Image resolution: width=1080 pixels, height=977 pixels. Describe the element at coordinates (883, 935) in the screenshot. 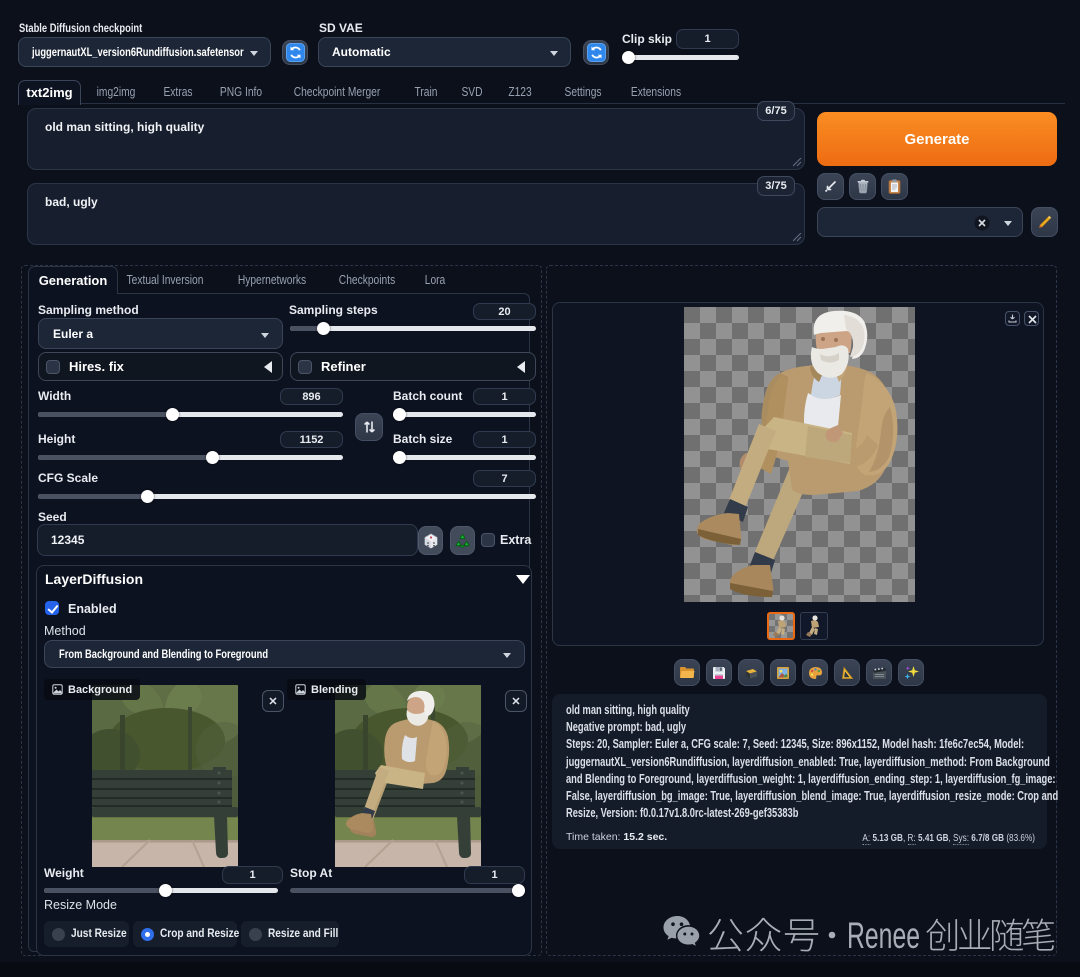

I see `svg-text: Renee` at that location.